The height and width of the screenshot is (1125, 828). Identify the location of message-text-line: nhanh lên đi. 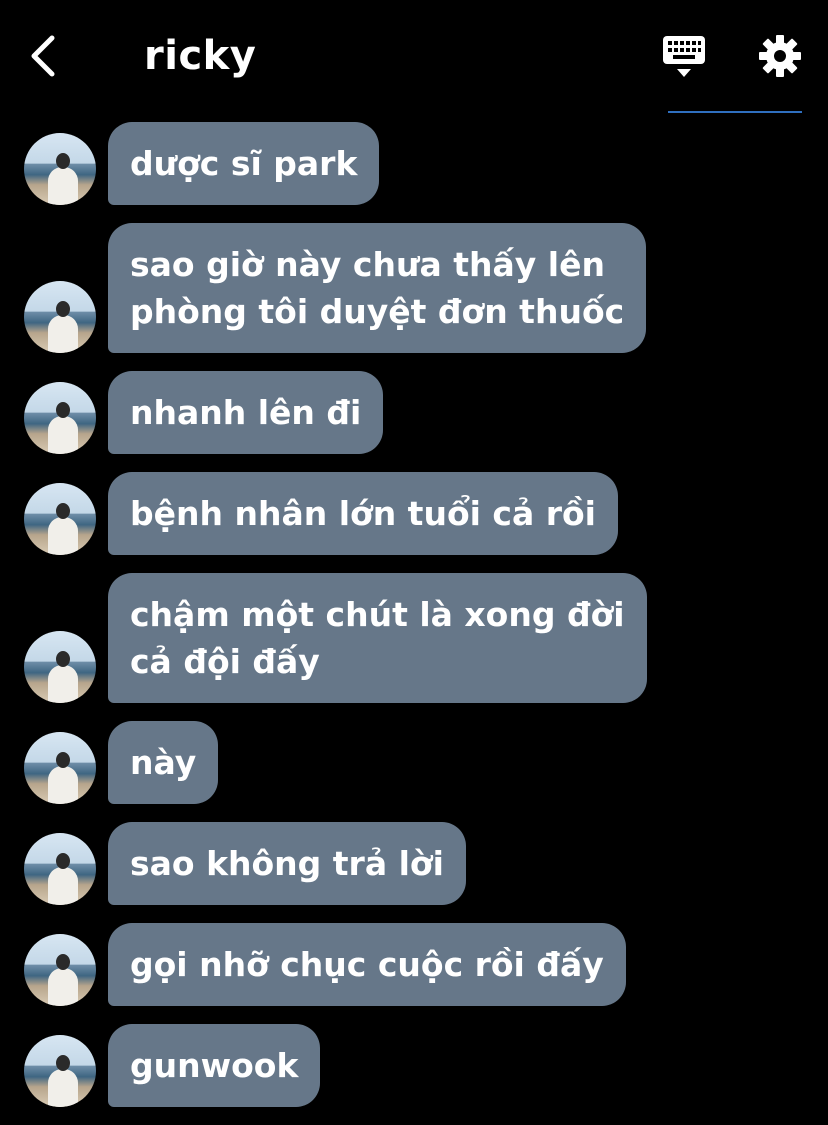
(246, 412).